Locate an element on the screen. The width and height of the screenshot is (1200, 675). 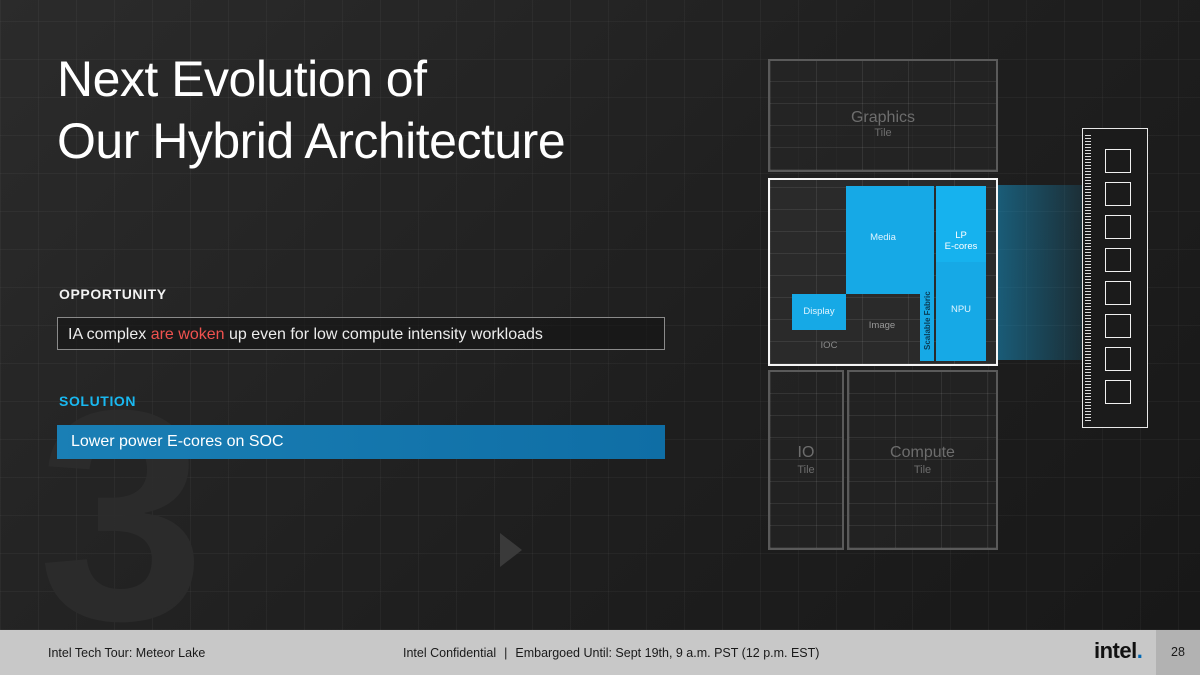
lp-label: LP is located at coordinates (961, 235).